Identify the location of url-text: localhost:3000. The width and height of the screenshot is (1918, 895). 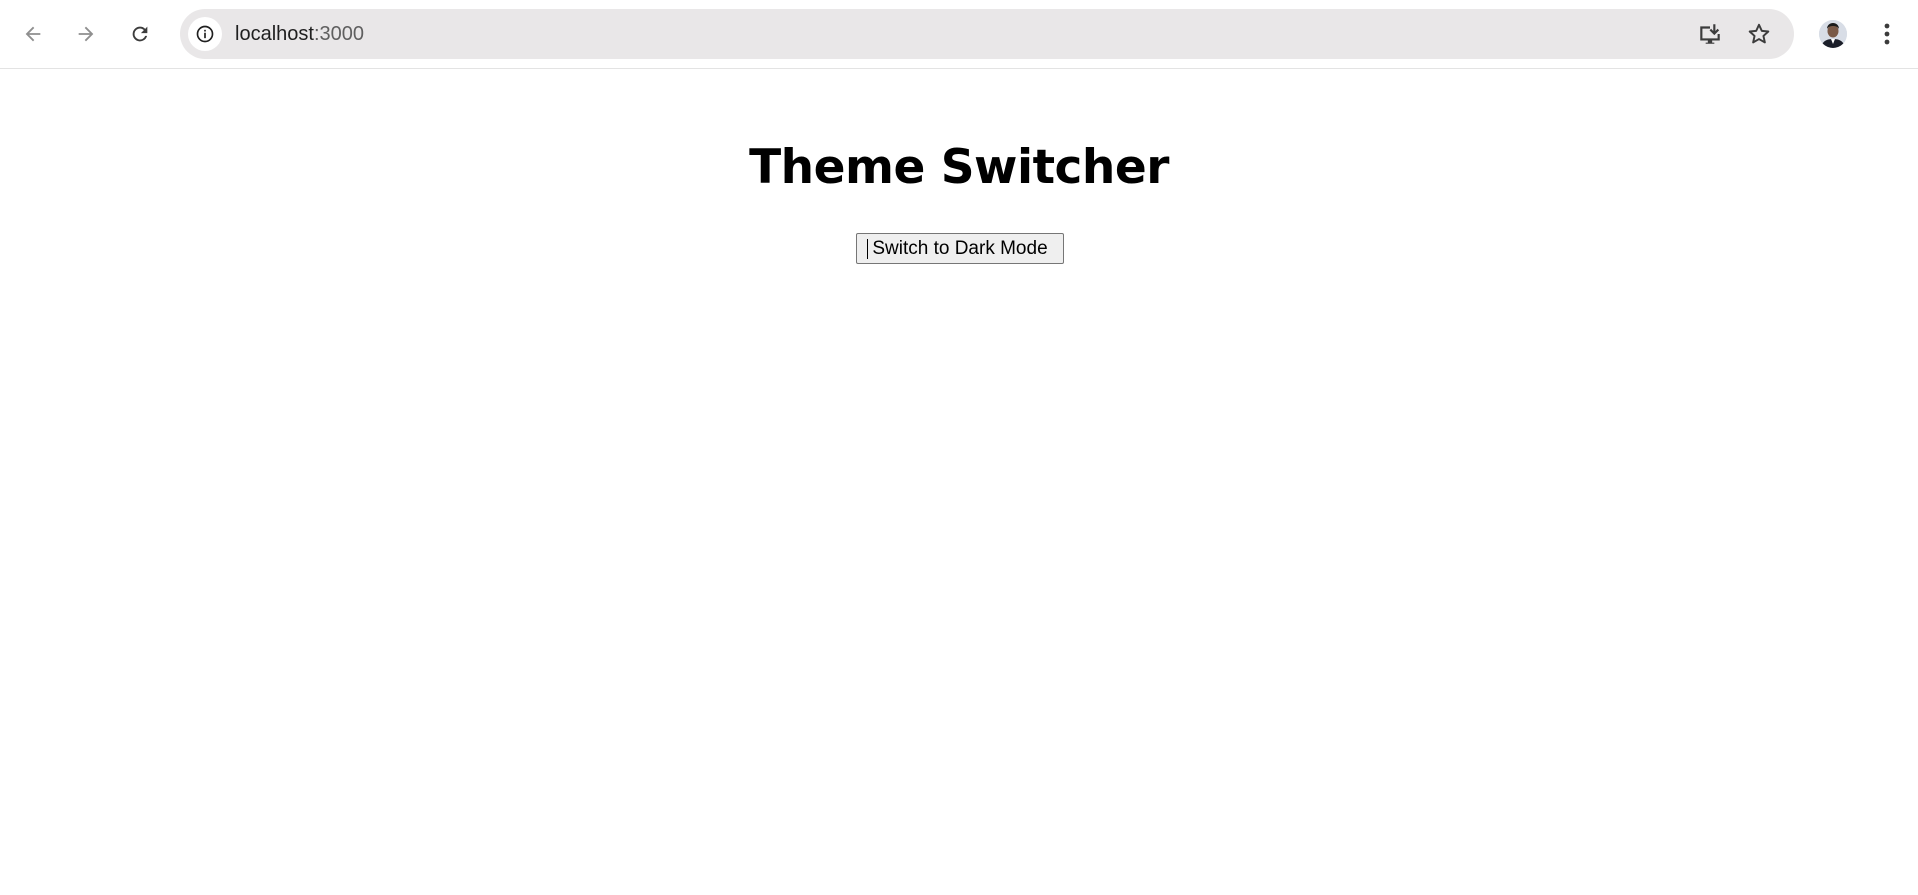
(299, 34).